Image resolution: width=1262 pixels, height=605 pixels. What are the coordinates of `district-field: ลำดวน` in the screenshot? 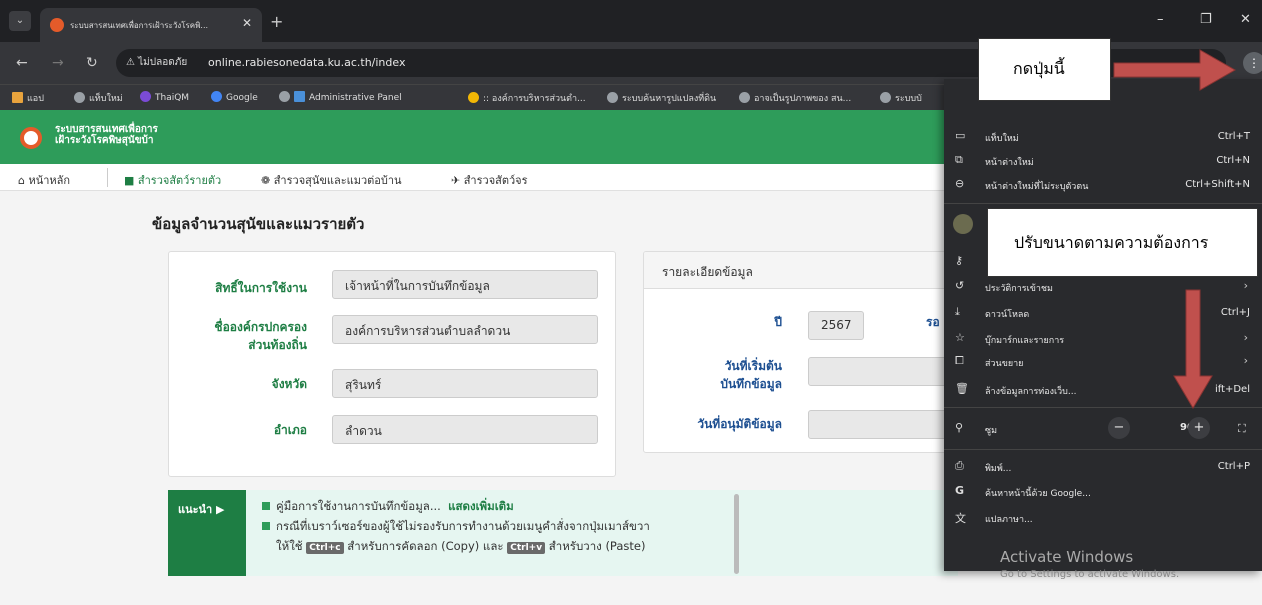 It's located at (465, 429).